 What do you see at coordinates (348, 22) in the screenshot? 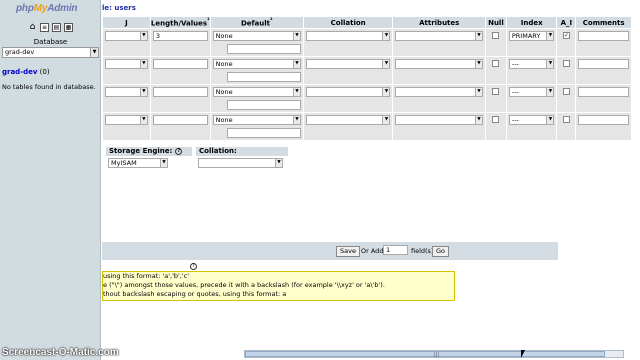
I see `col-header-collation: Collation` at bounding box center [348, 22].